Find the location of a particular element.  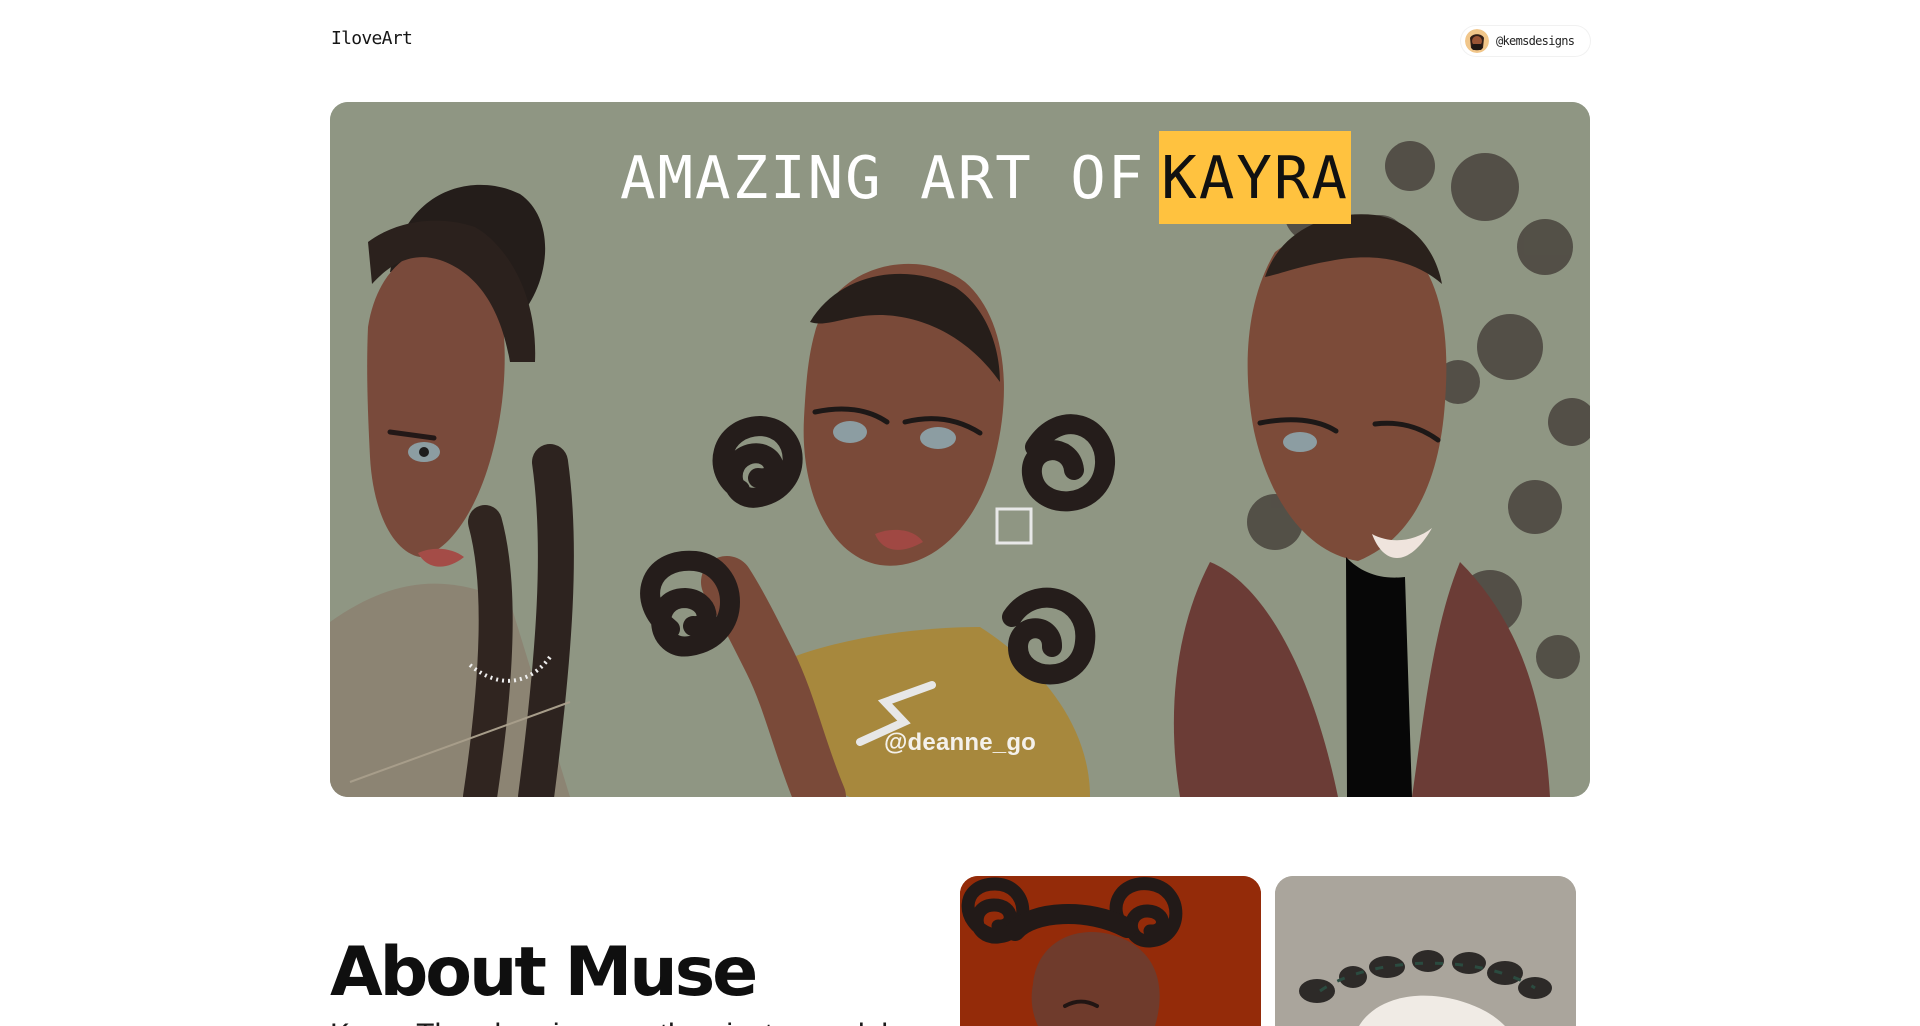

gallery-card-gray-portrait is located at coordinates (1425, 951).